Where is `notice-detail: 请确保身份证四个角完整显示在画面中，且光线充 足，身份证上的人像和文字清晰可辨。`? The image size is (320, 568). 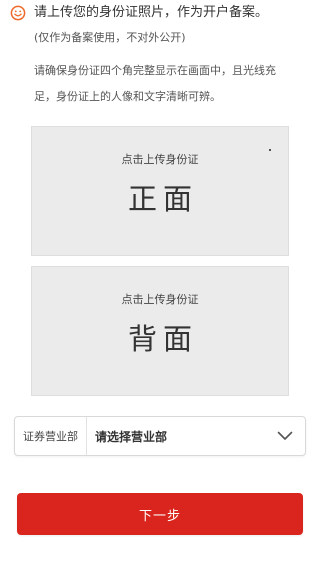
notice-detail: 请确保身份证四个角完整显示在画面中，且光线充 足，身份证上的人像和文字清晰可辨。 is located at coordinates (172, 84).